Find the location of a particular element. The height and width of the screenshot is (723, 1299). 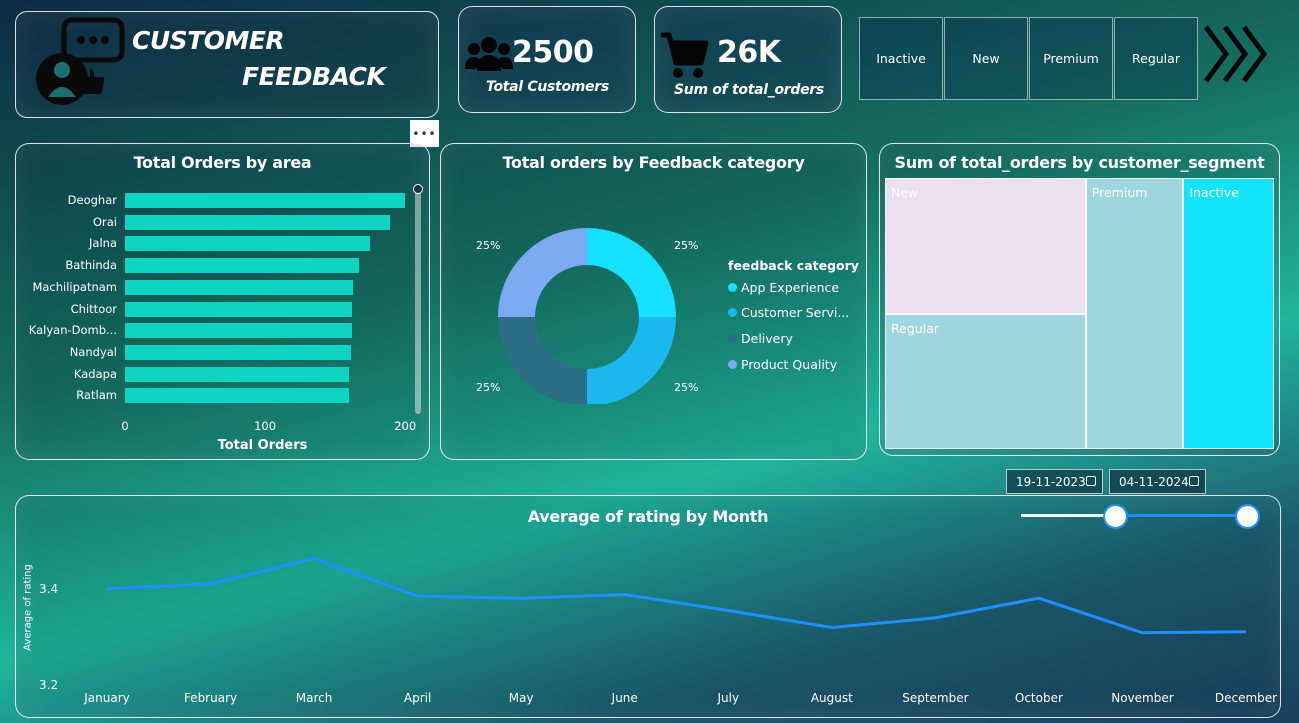

kpi-total-orders-value: 26K is located at coordinates (749, 52).